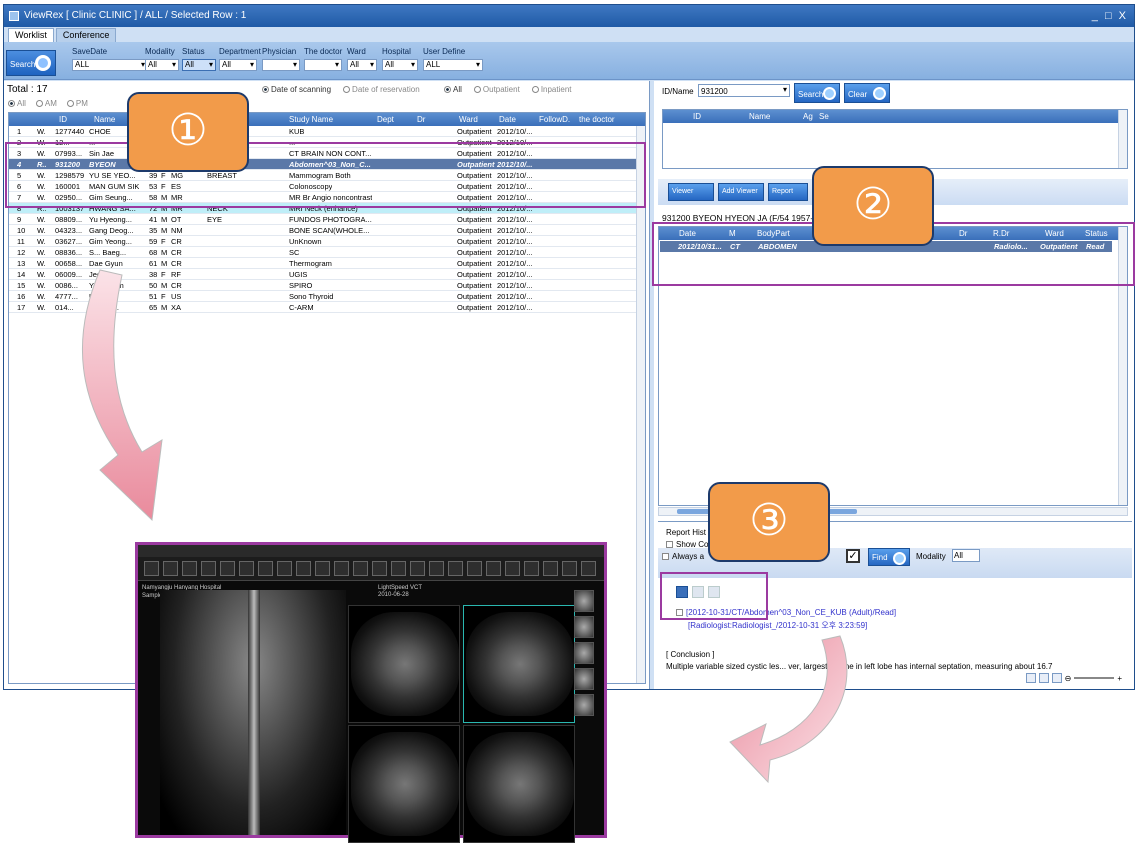 The height and width of the screenshot is (843, 1138). I want to click on viewer-toolbar-strip, so click(371, 569).